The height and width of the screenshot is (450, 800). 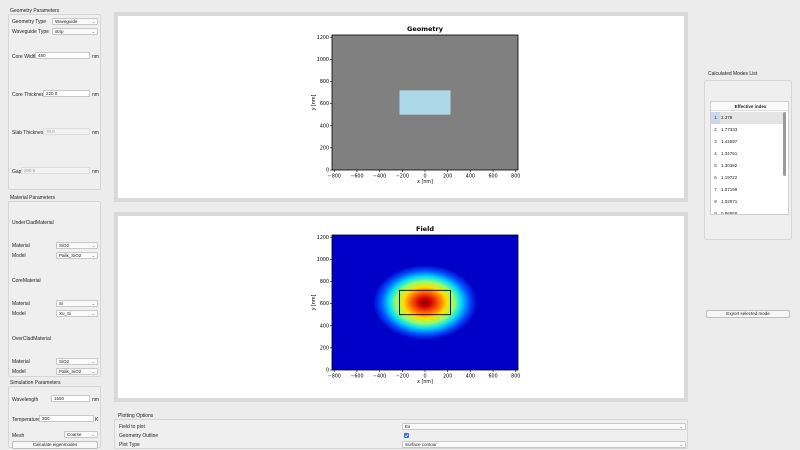 I want to click on mode-row: 8 1.02971, so click(x=748, y=202).